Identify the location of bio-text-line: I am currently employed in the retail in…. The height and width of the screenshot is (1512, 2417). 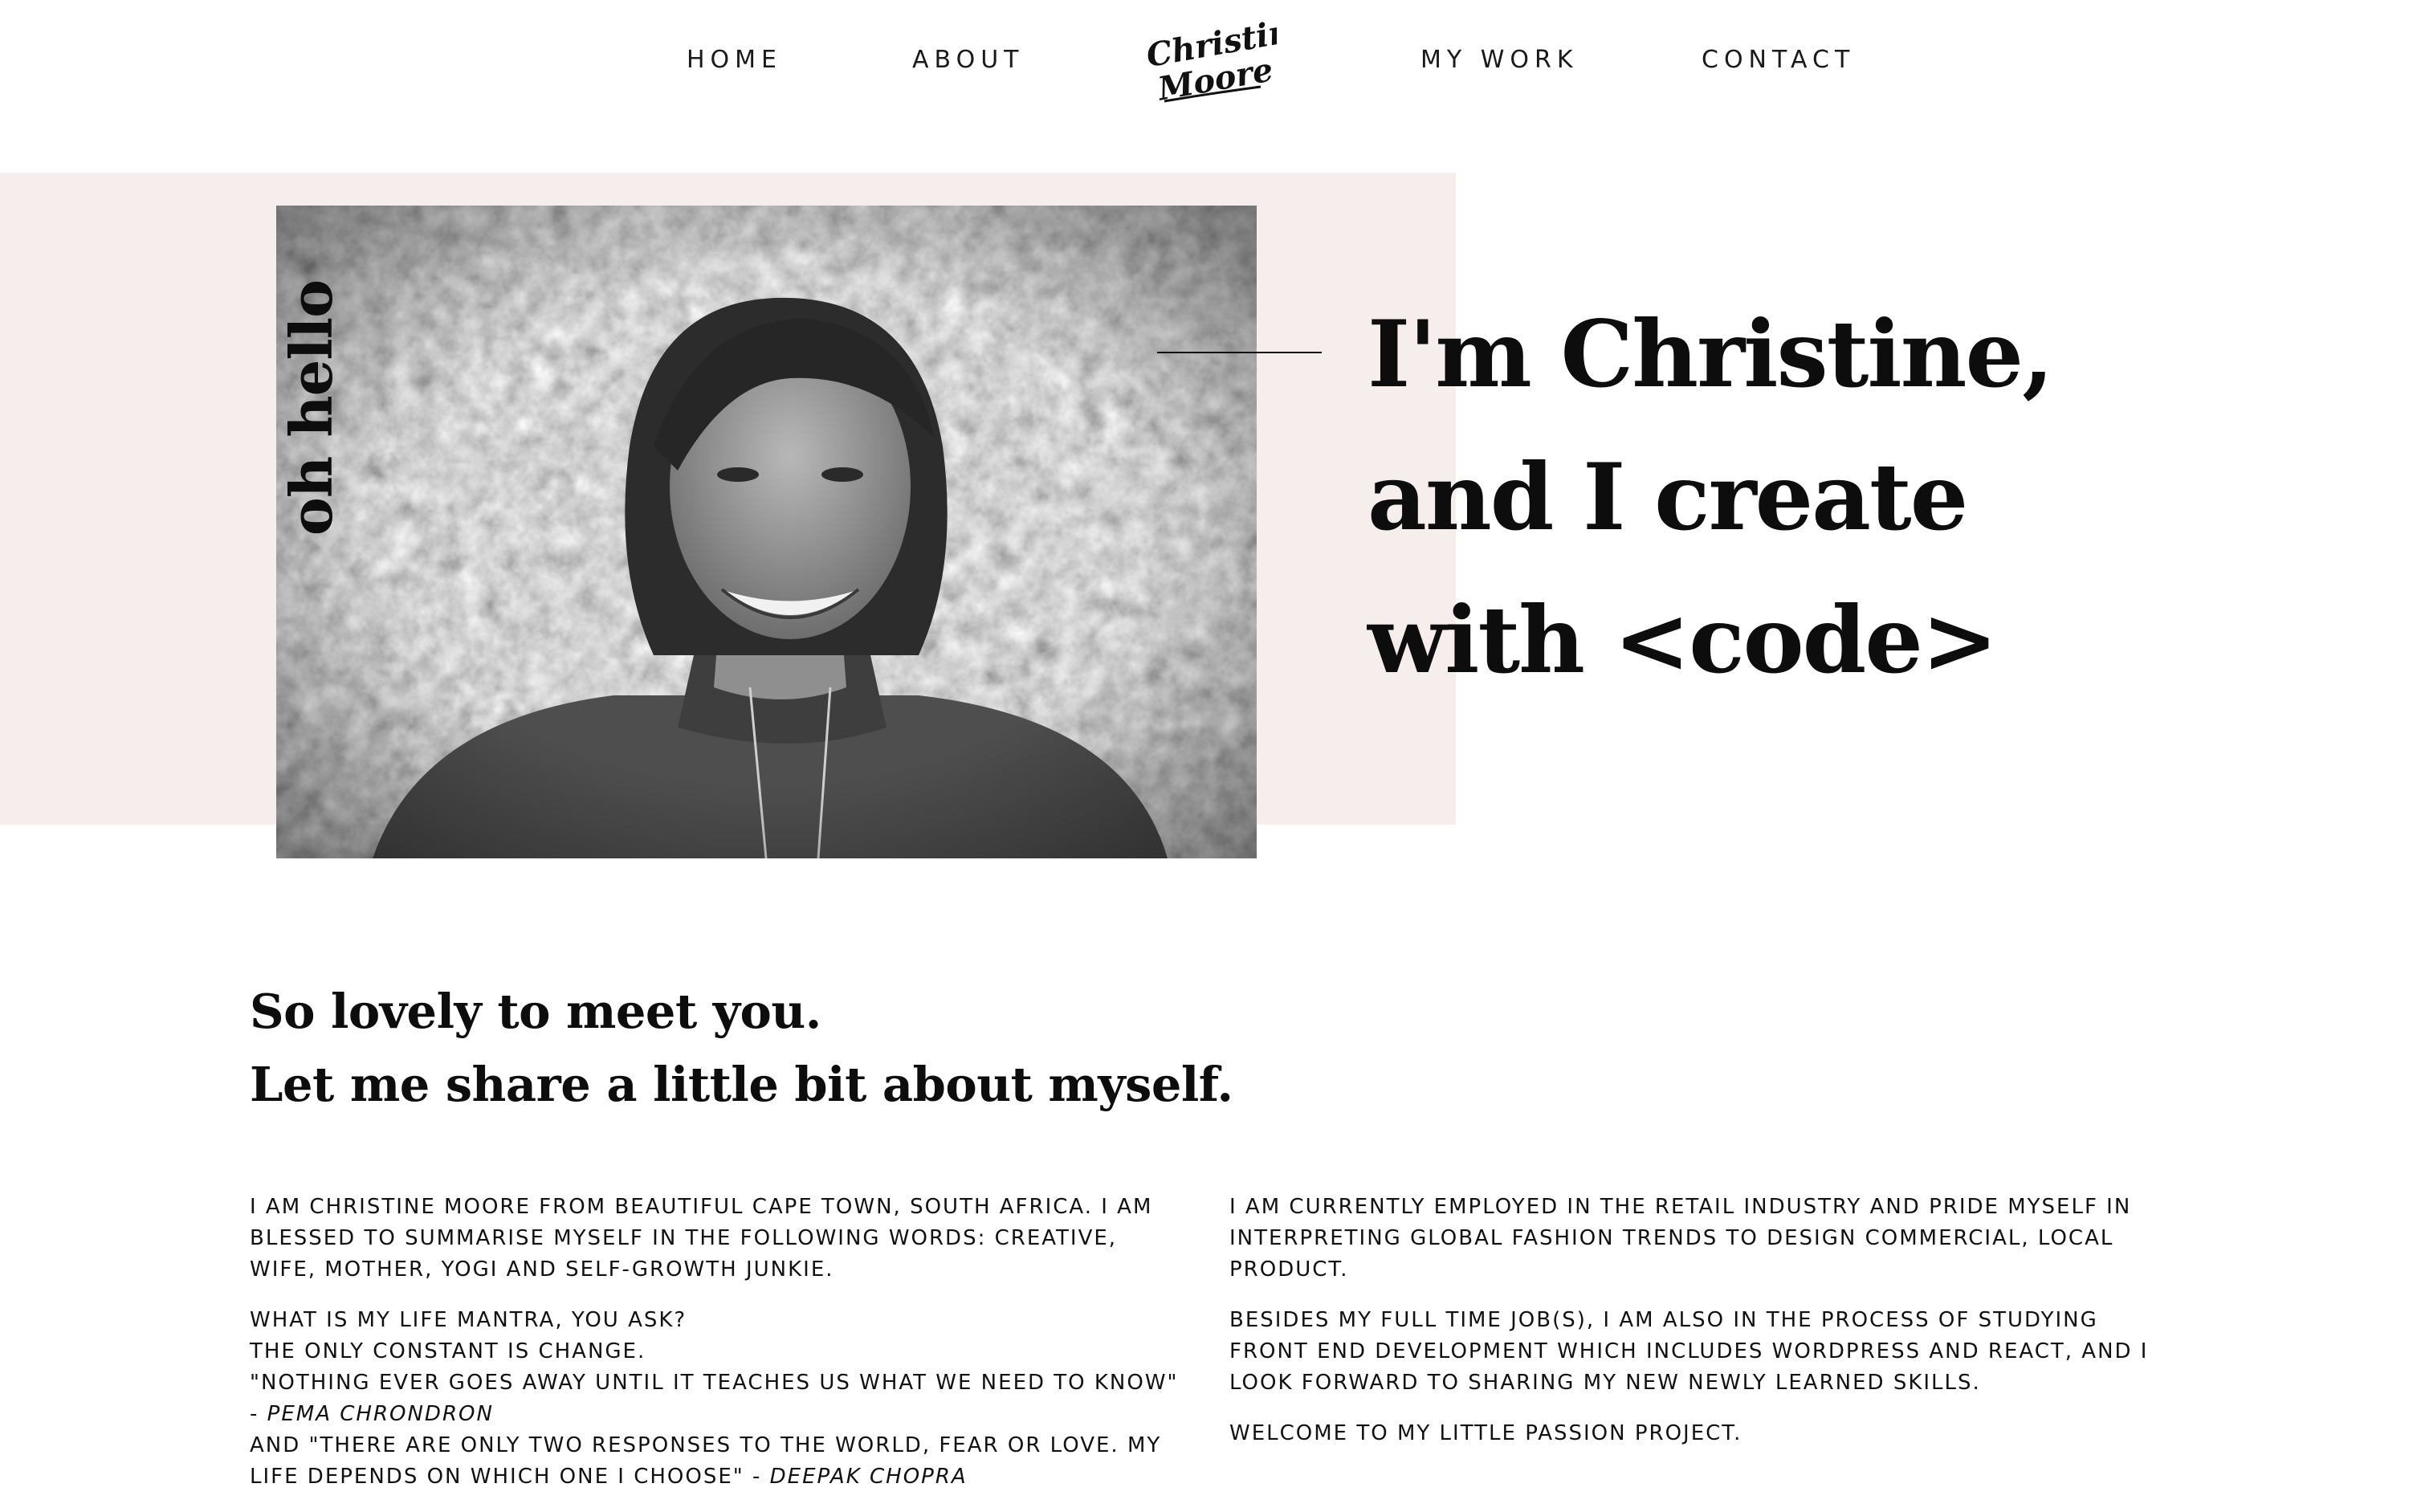
(1680, 1207).